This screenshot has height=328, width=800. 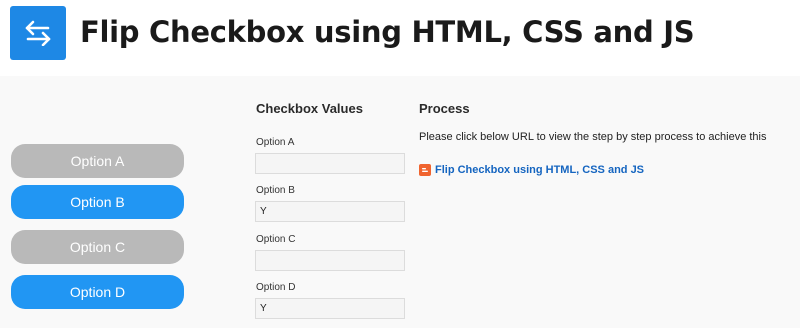 What do you see at coordinates (387, 32) in the screenshot?
I see `page-title: Flip Checkbox using HTML, CSS and JS` at bounding box center [387, 32].